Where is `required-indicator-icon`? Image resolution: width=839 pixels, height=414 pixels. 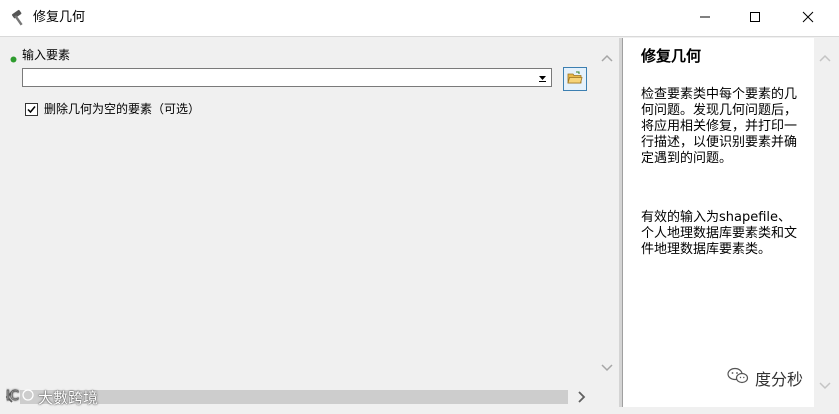
required-indicator-icon is located at coordinates (13, 57).